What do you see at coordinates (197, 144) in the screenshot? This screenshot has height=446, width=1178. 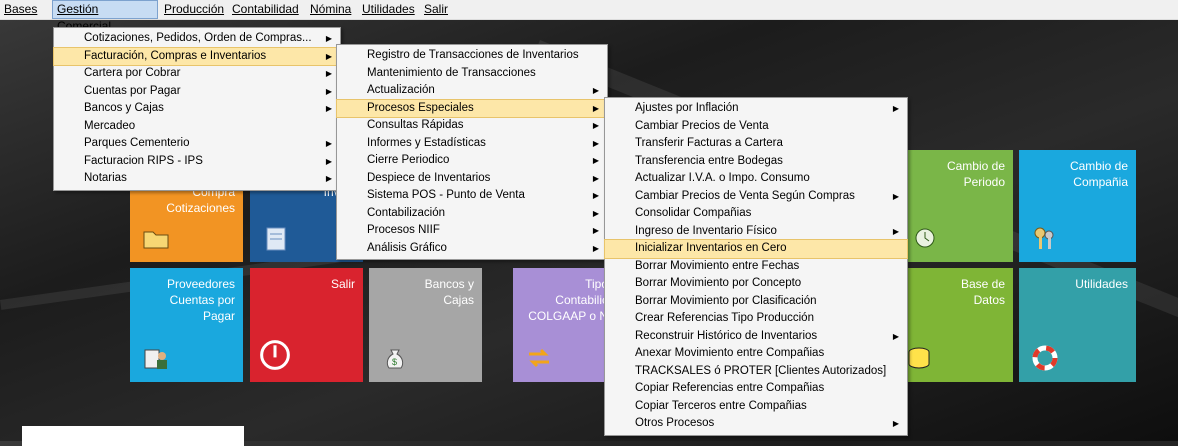 I see `menu-item-parques-cementerio: Parques Cementerio ▶` at bounding box center [197, 144].